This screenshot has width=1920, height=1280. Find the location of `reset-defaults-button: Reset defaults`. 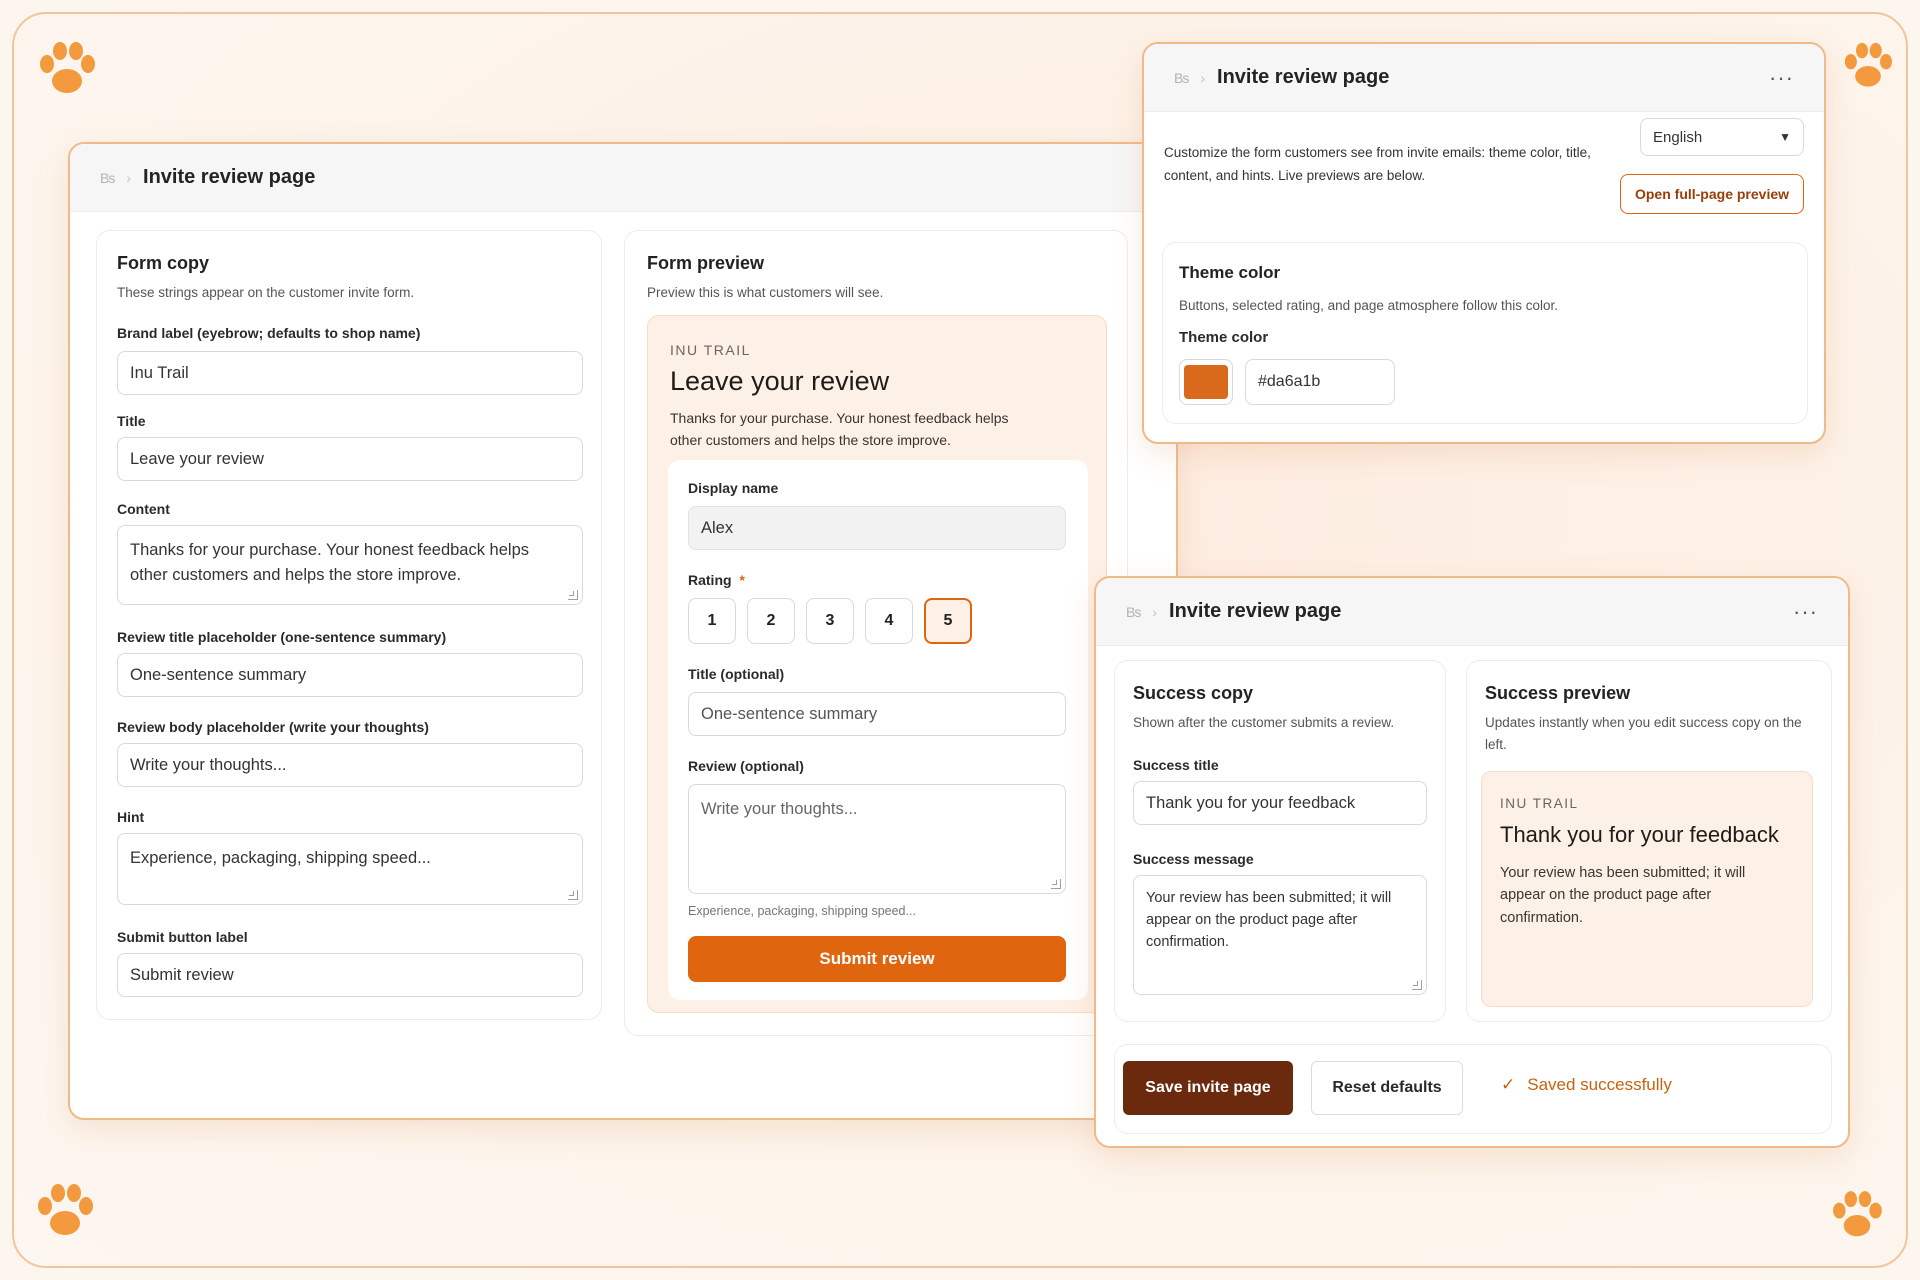

reset-defaults-button: Reset defaults is located at coordinates (1387, 1088).